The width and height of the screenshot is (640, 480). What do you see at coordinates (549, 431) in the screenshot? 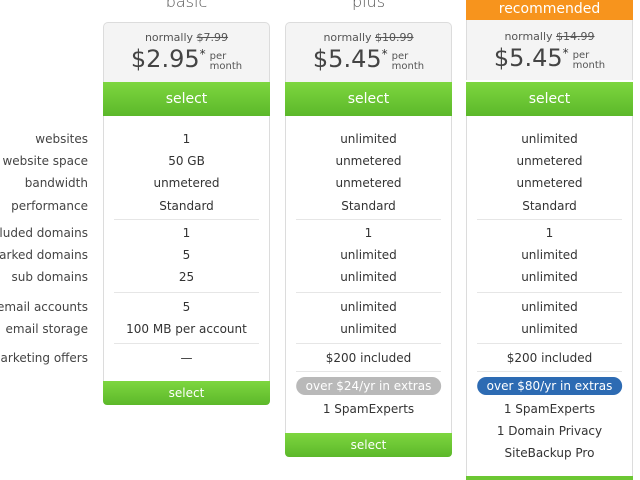
I see `extra-item: 1 Domain Privacy` at bounding box center [549, 431].